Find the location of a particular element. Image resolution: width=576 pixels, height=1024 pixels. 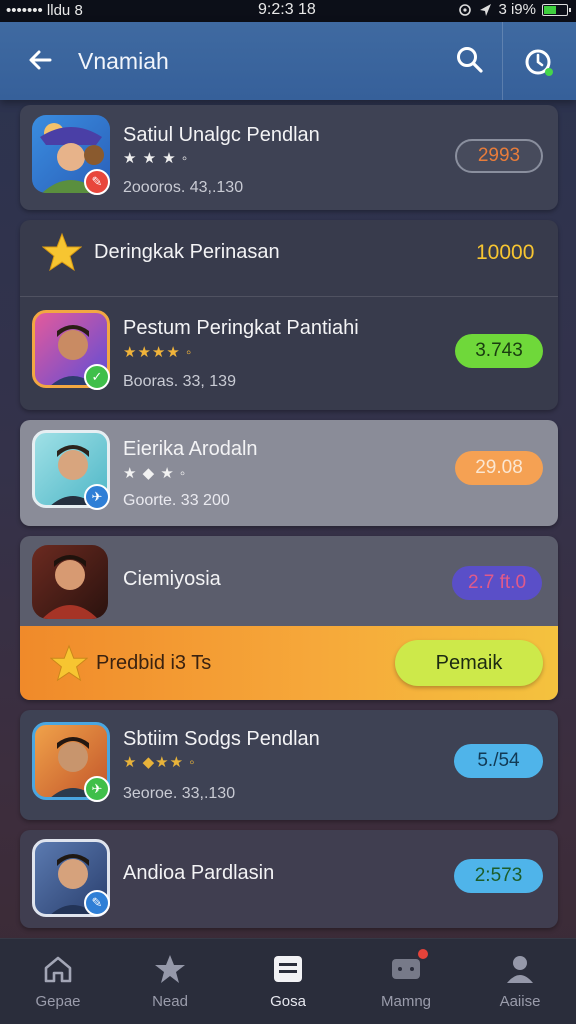

rating-stars: ★ ◆ ★ ◦ is located at coordinates (155, 473).